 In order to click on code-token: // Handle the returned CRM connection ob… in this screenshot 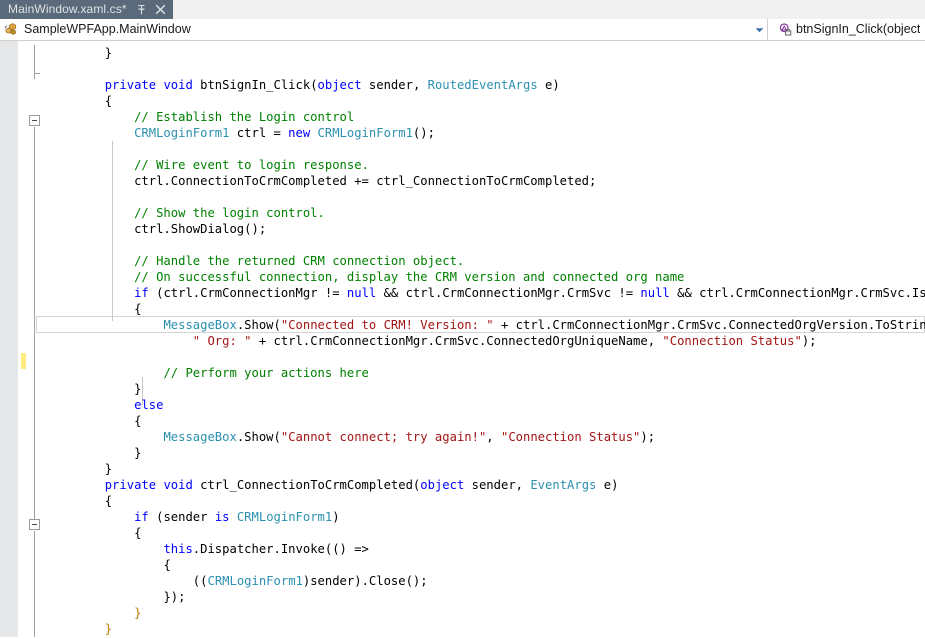, I will do `click(299, 261)`.